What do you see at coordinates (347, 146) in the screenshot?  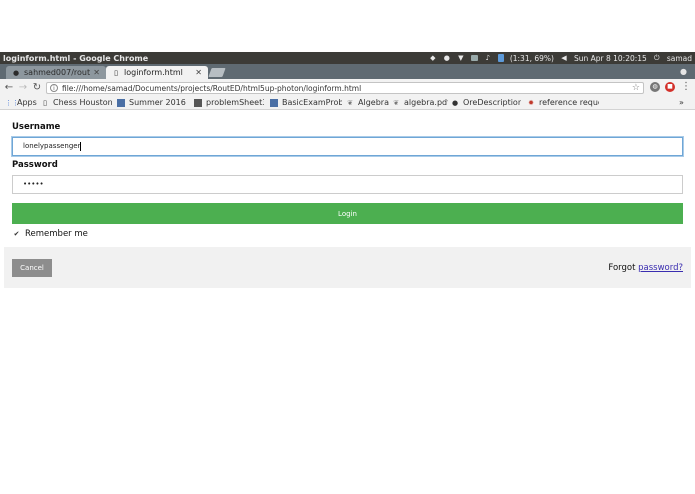 I see `username-field: lonelypassenger` at bounding box center [347, 146].